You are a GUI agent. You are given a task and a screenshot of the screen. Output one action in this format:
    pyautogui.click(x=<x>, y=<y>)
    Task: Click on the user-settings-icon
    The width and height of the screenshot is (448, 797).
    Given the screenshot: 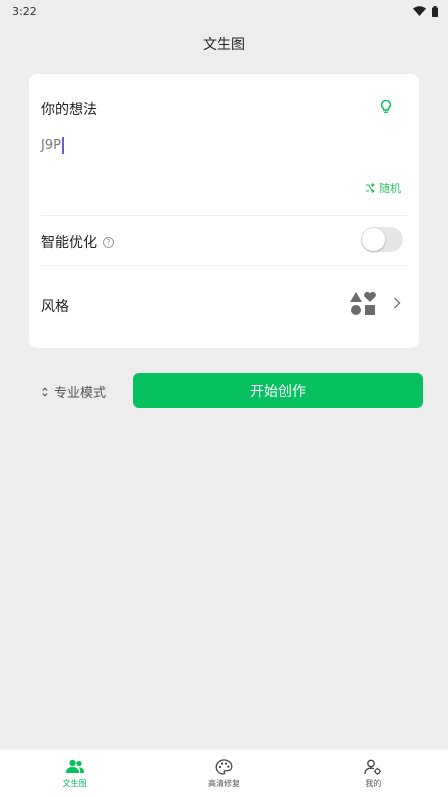 What is the action you would take?
    pyautogui.click(x=373, y=767)
    